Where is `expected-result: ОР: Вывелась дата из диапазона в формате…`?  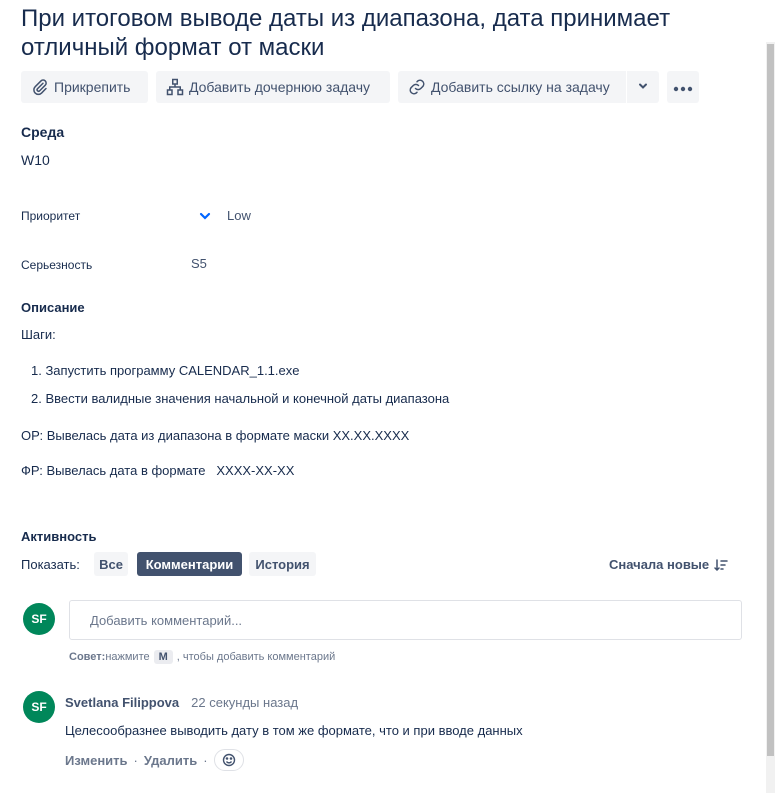 expected-result: ОР: Вывелась дата из диапазона в формате… is located at coordinates (215, 435).